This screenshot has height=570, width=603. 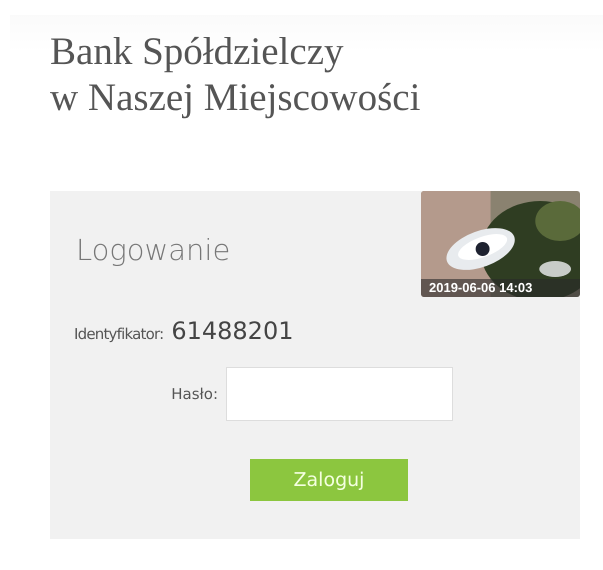 I want to click on bank-name: Bank Spółdzielczy, so click(x=197, y=52).